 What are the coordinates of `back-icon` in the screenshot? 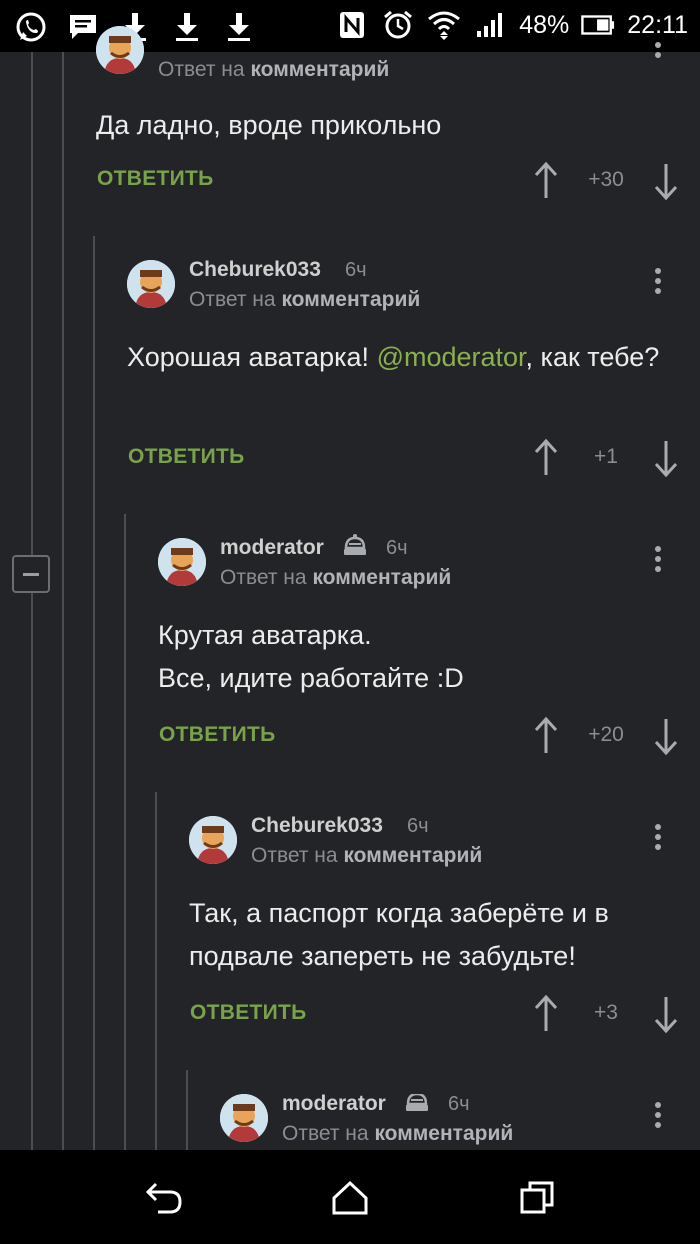 It's located at (164, 1198).